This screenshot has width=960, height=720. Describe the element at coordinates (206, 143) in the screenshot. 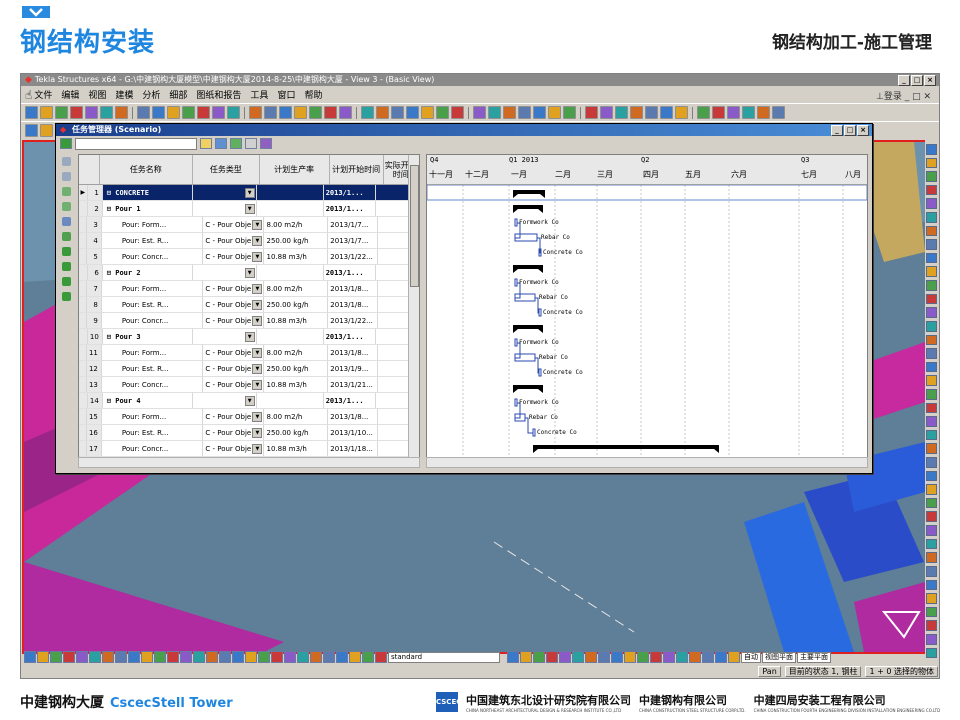

I see `filter-icon` at that location.